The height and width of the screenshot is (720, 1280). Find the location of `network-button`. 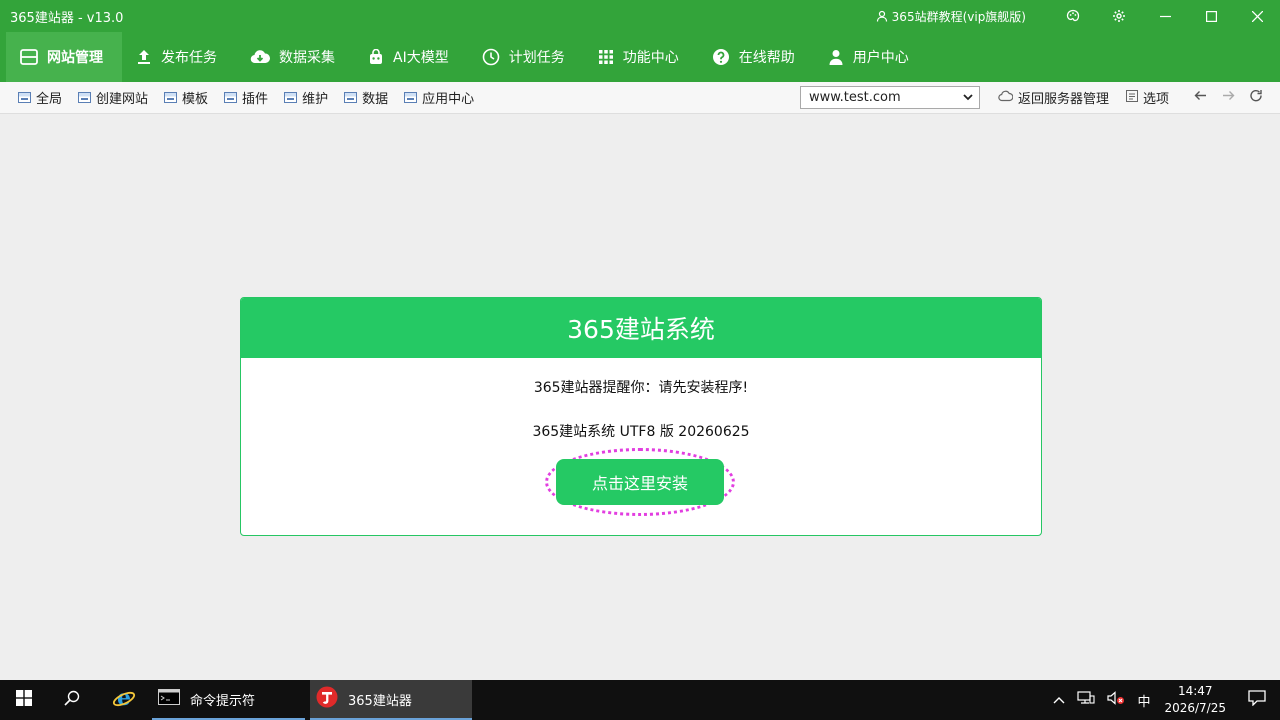

network-button is located at coordinates (1086, 700).